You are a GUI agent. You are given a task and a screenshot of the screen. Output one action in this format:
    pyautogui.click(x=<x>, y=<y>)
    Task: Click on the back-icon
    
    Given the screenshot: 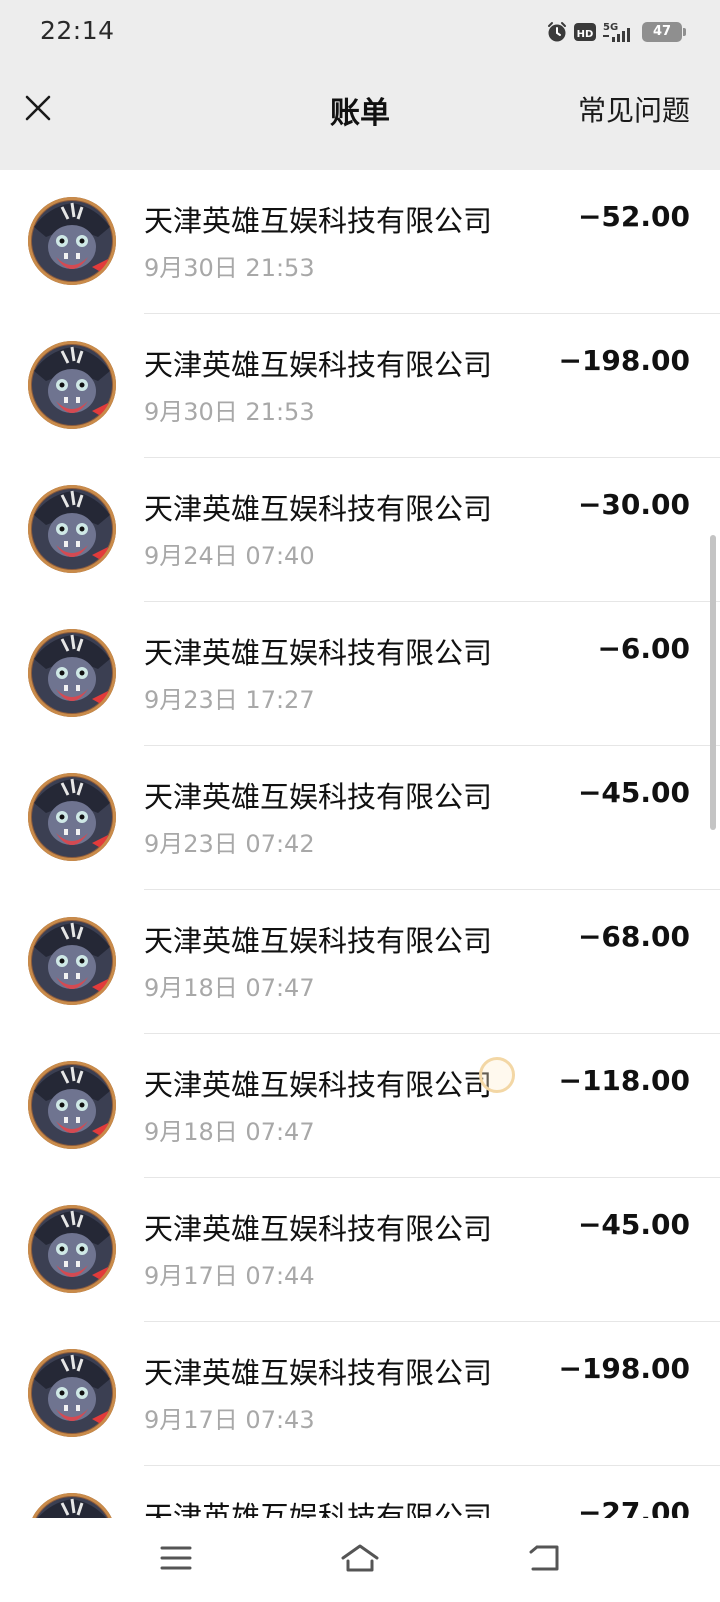 What is the action you would take?
    pyautogui.click(x=544, y=1560)
    